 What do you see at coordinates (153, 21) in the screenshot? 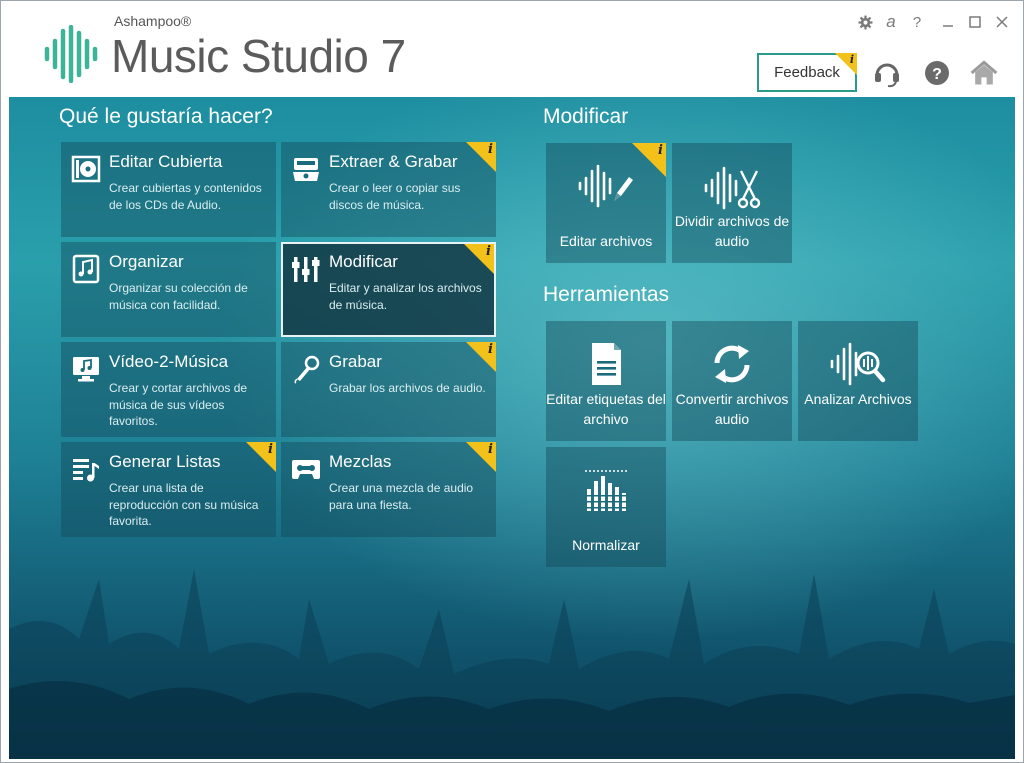
I see `brand-company: Ashampoo®` at bounding box center [153, 21].